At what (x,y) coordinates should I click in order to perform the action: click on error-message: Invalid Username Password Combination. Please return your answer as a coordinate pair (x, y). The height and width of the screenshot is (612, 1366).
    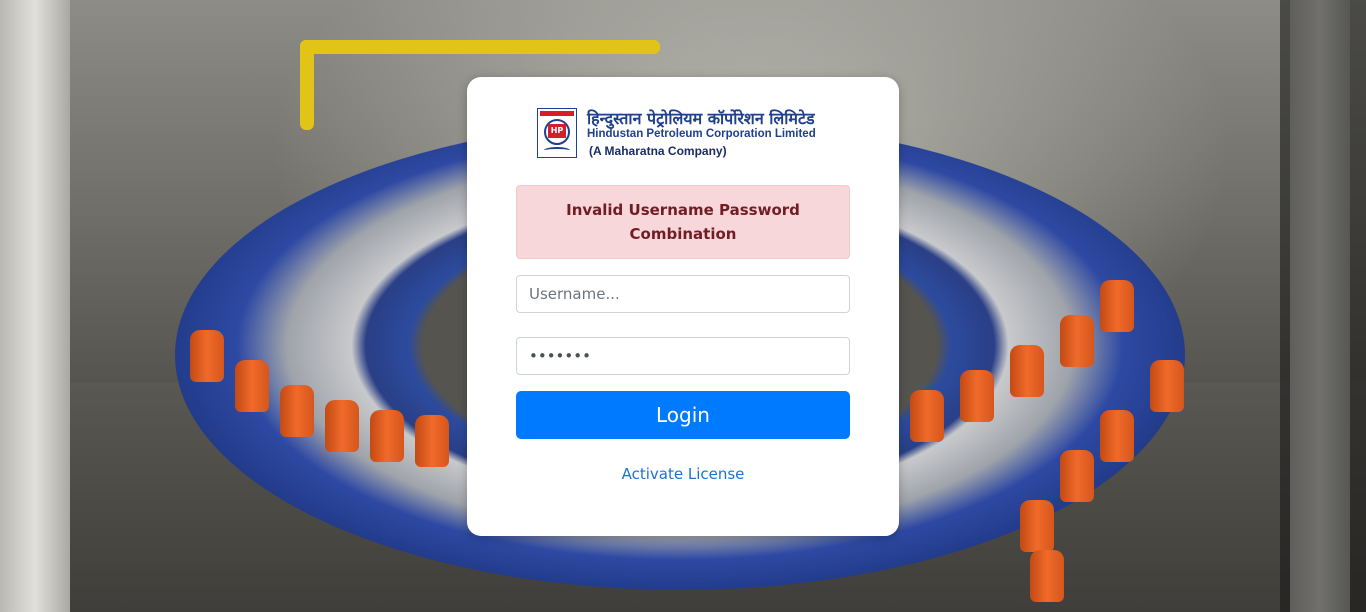
    Looking at the image, I should click on (683, 222).